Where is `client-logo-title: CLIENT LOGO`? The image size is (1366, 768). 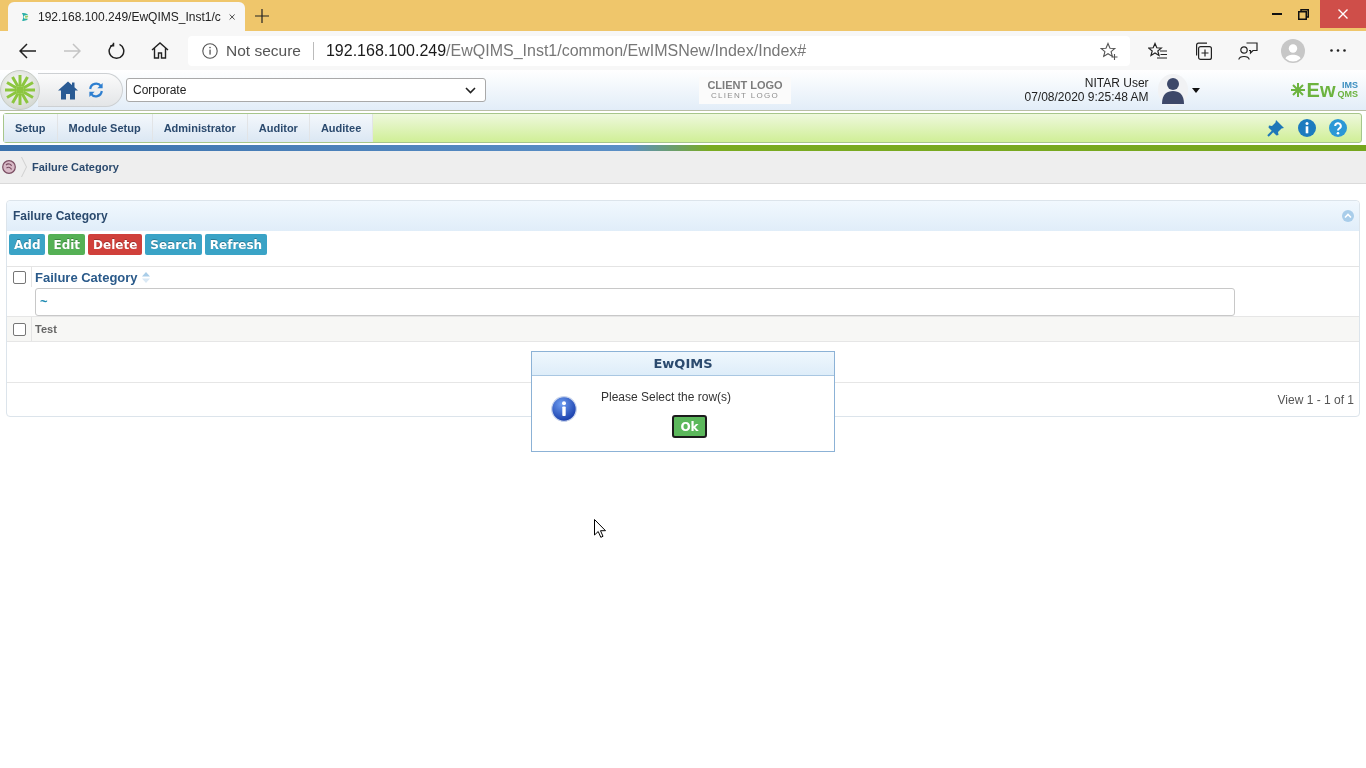
client-logo-title: CLIENT LOGO is located at coordinates (745, 85).